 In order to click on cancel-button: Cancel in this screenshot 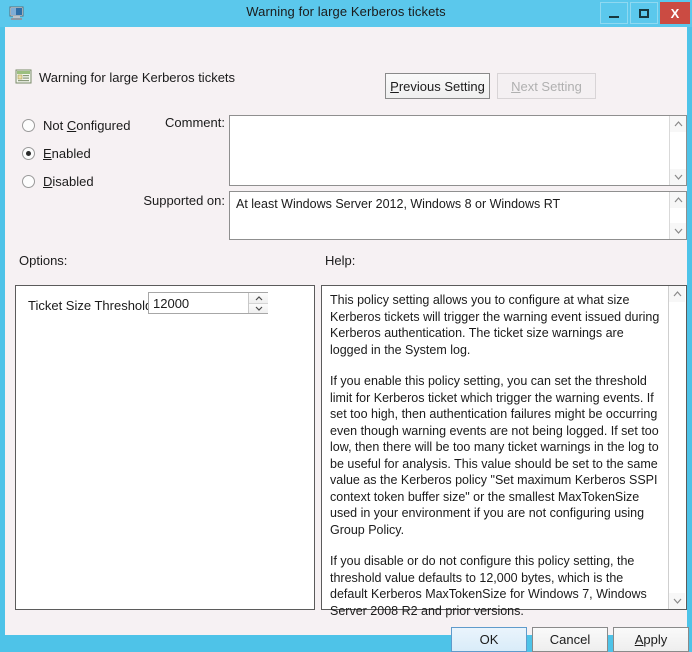, I will do `click(570, 639)`.